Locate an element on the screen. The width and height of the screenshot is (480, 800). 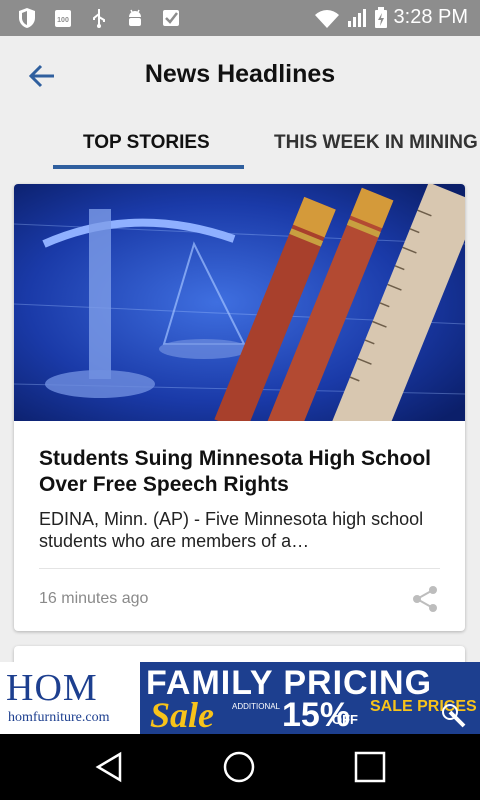
system-nav-bar is located at coordinates (240, 767).